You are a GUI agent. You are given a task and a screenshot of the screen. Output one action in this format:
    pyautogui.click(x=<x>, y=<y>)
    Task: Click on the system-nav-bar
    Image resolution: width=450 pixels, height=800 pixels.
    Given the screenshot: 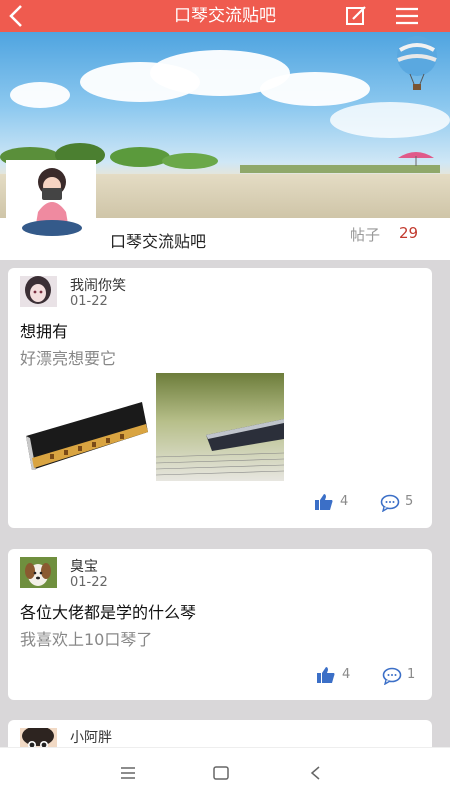 What is the action you would take?
    pyautogui.click(x=225, y=773)
    